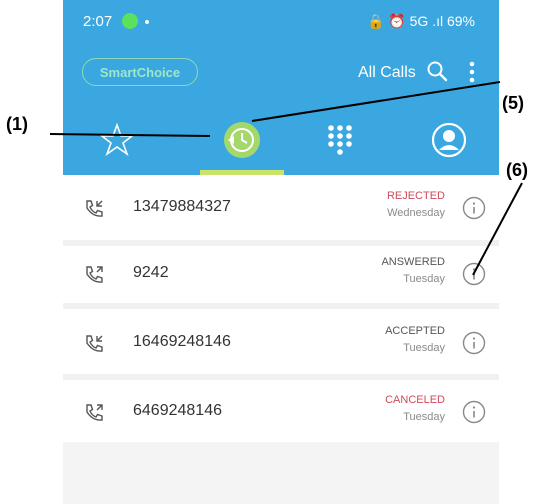 Image resolution: width=541 pixels, height=504 pixels. Describe the element at coordinates (517, 170) in the screenshot. I see `annotation-label-6: (6)` at that location.